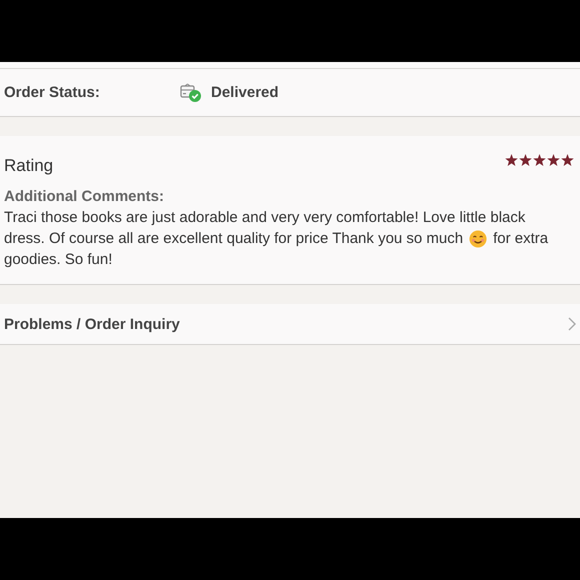 Image resolution: width=580 pixels, height=580 pixels. What do you see at coordinates (29, 166) in the screenshot?
I see `rating-title: Rating` at bounding box center [29, 166].